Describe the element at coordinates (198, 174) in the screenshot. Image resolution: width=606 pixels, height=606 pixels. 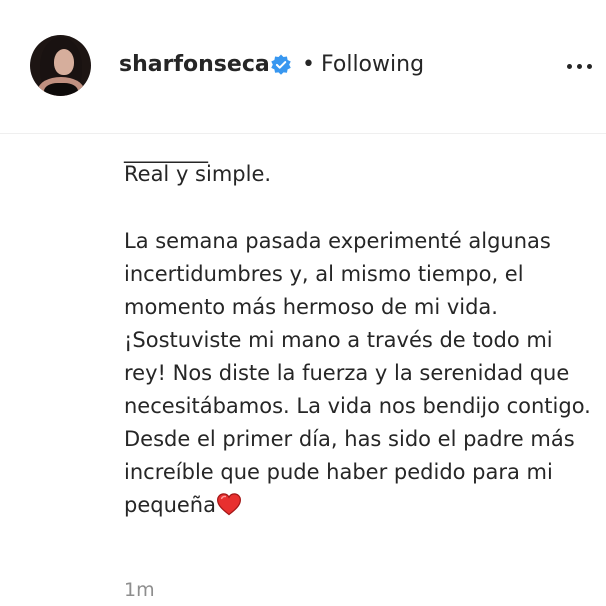
I see `caption-line: Real y simple.` at that location.